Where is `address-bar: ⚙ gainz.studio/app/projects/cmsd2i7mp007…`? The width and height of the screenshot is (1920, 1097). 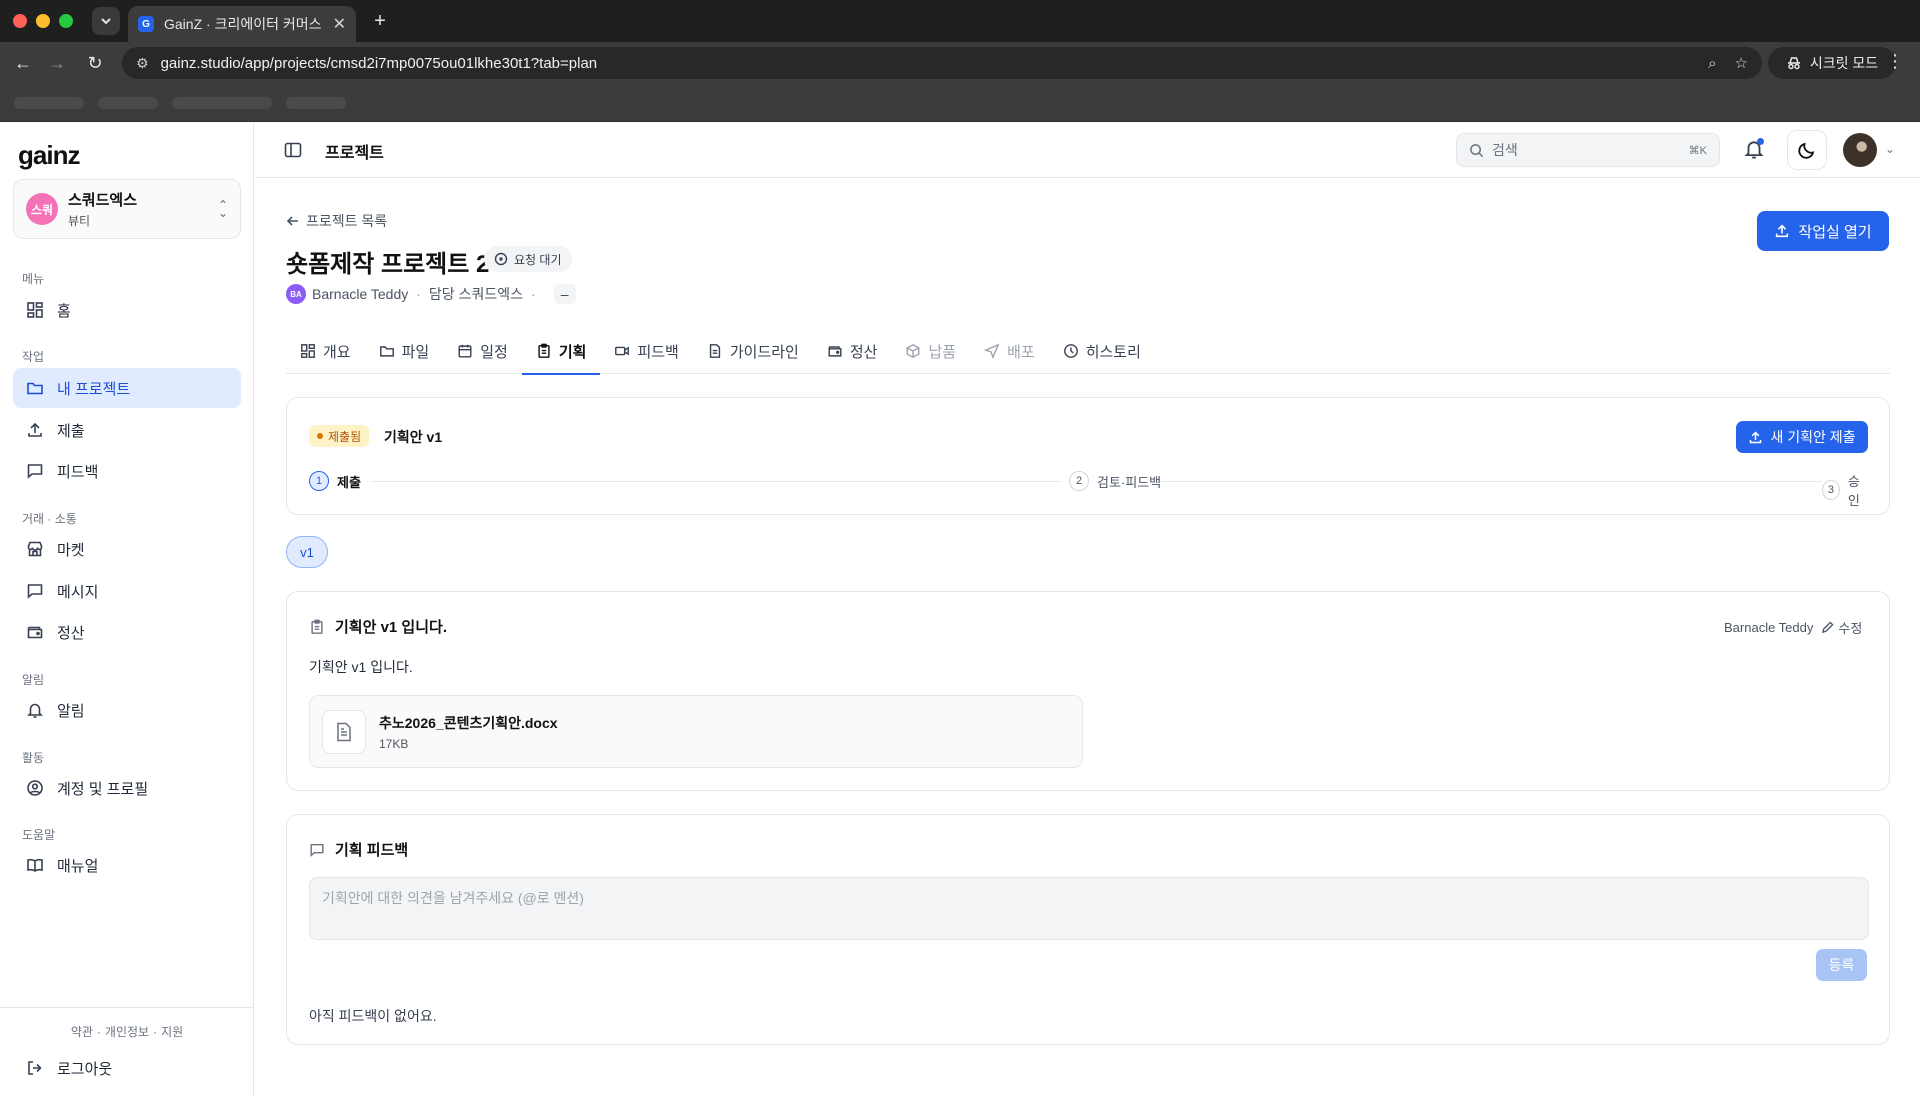 address-bar: ⚙ gainz.studio/app/projects/cmsd2i7mp007… is located at coordinates (942, 63).